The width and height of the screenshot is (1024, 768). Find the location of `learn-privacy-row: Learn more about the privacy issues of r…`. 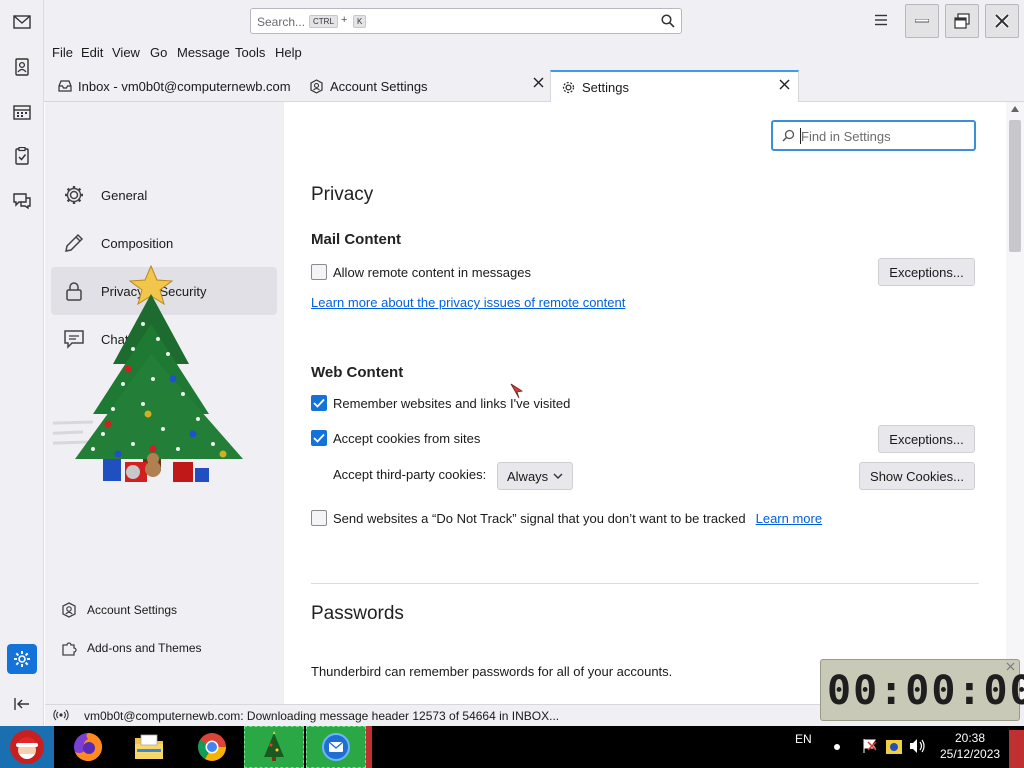

learn-privacy-row: Learn more about the privacy issues of r… is located at coordinates (468, 302).